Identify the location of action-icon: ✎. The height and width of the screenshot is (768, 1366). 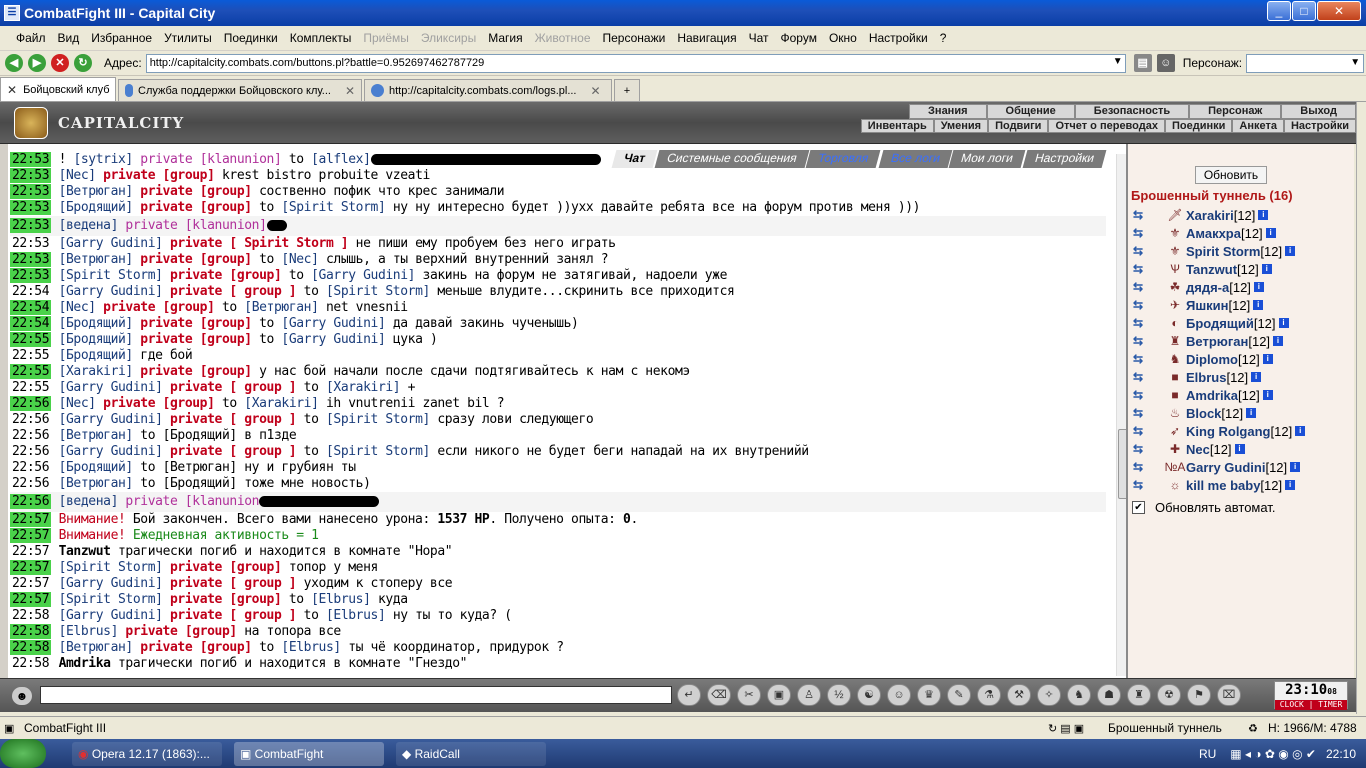
(959, 695).